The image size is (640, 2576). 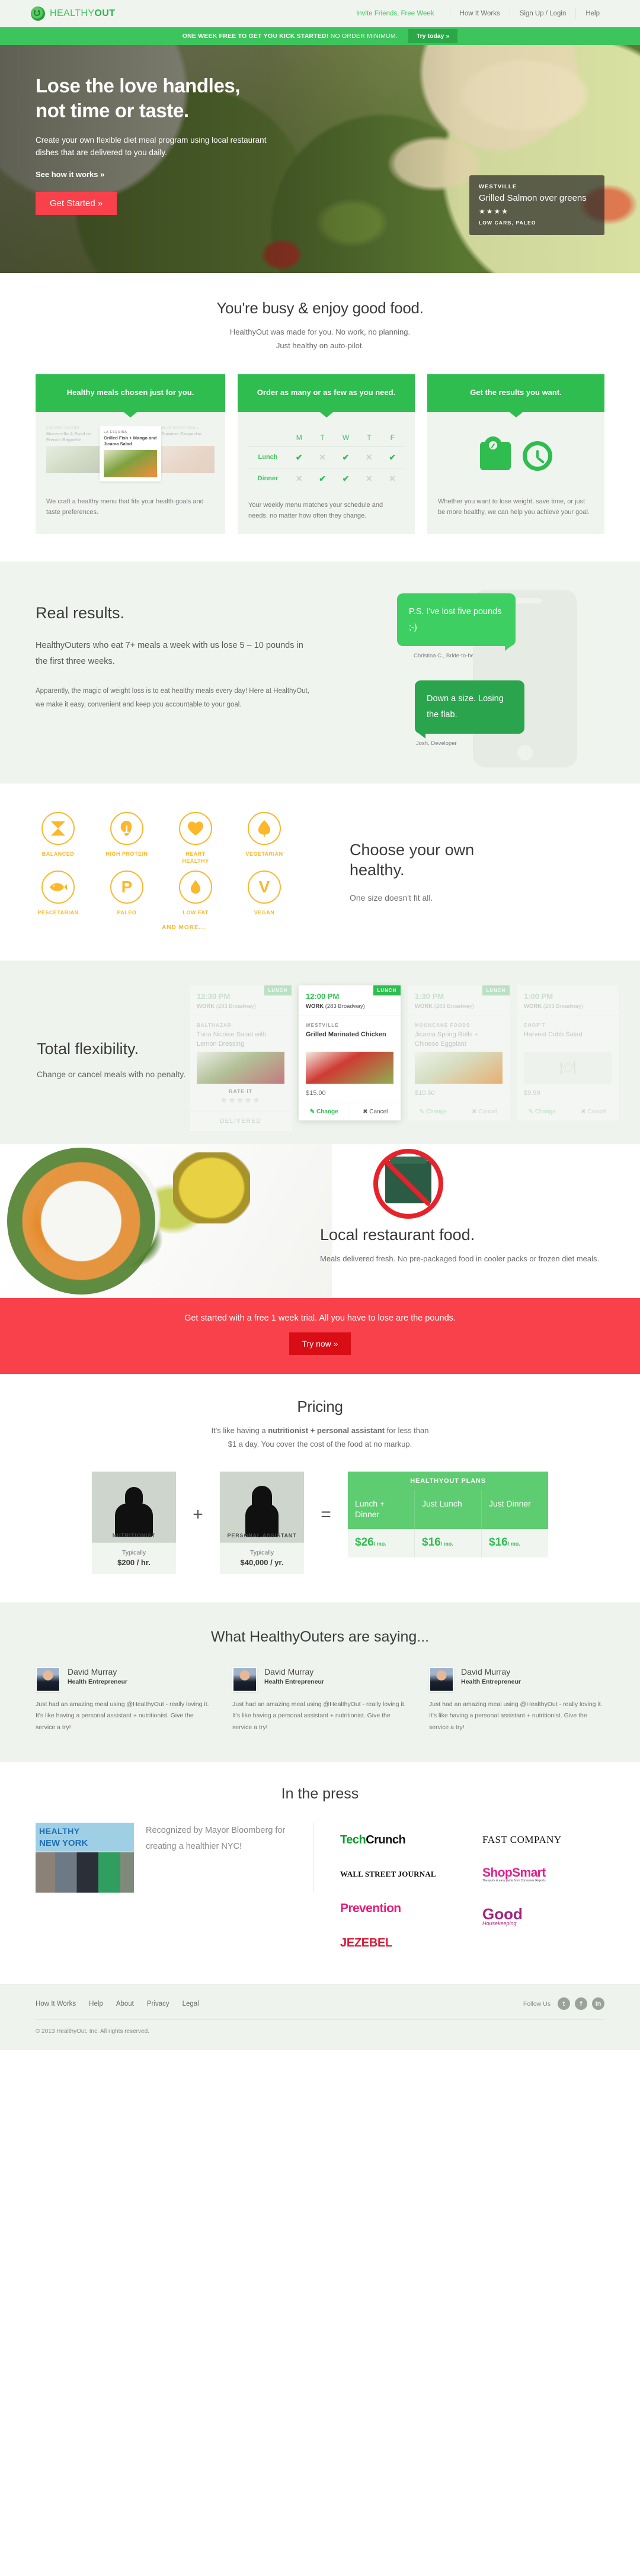 I want to click on meal-location: WORK (283 Broadway), so click(x=444, y=1007).